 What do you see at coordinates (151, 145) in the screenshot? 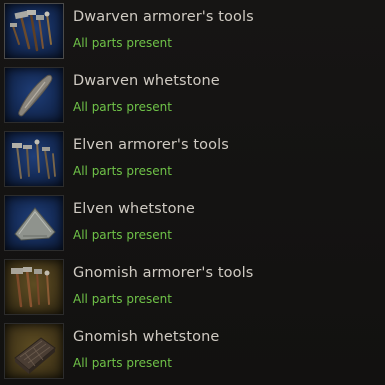
I see `item-name: Elven armorer's tools` at bounding box center [151, 145].